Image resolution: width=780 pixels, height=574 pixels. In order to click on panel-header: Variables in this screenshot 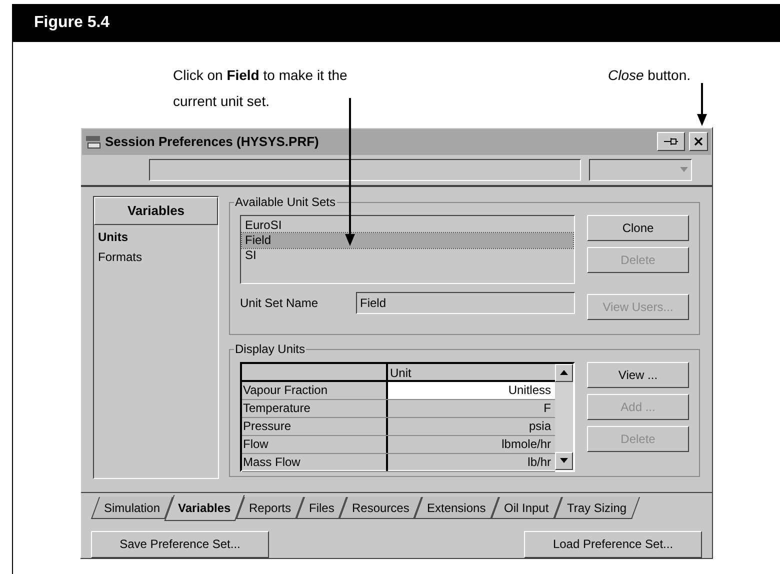, I will do `click(156, 210)`.